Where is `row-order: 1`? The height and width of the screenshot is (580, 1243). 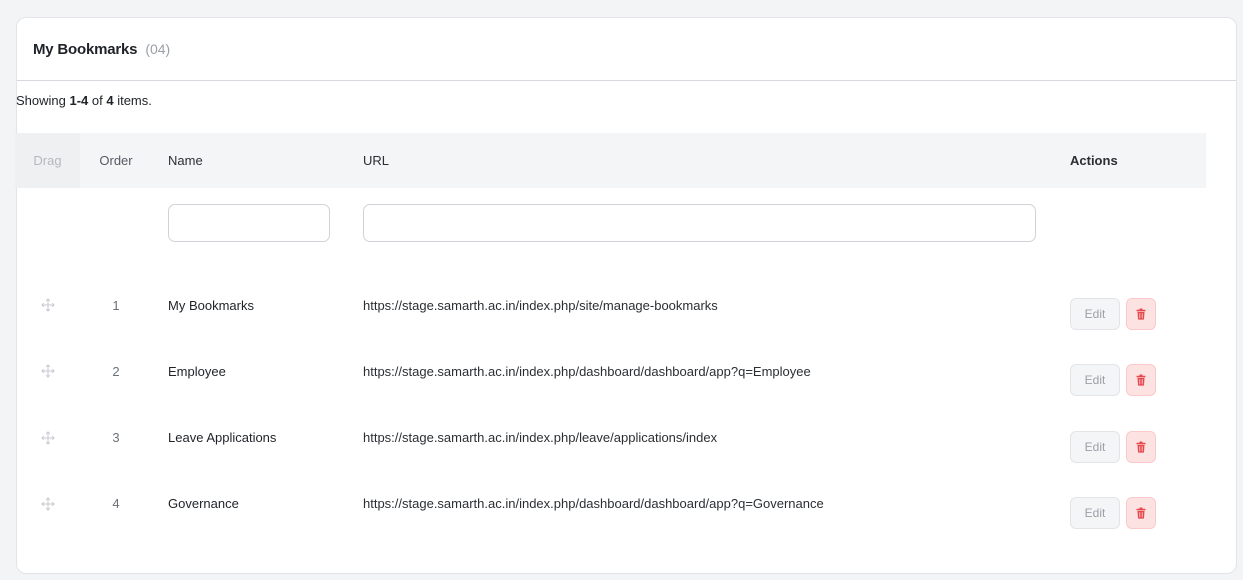
row-order: 1 is located at coordinates (116, 305).